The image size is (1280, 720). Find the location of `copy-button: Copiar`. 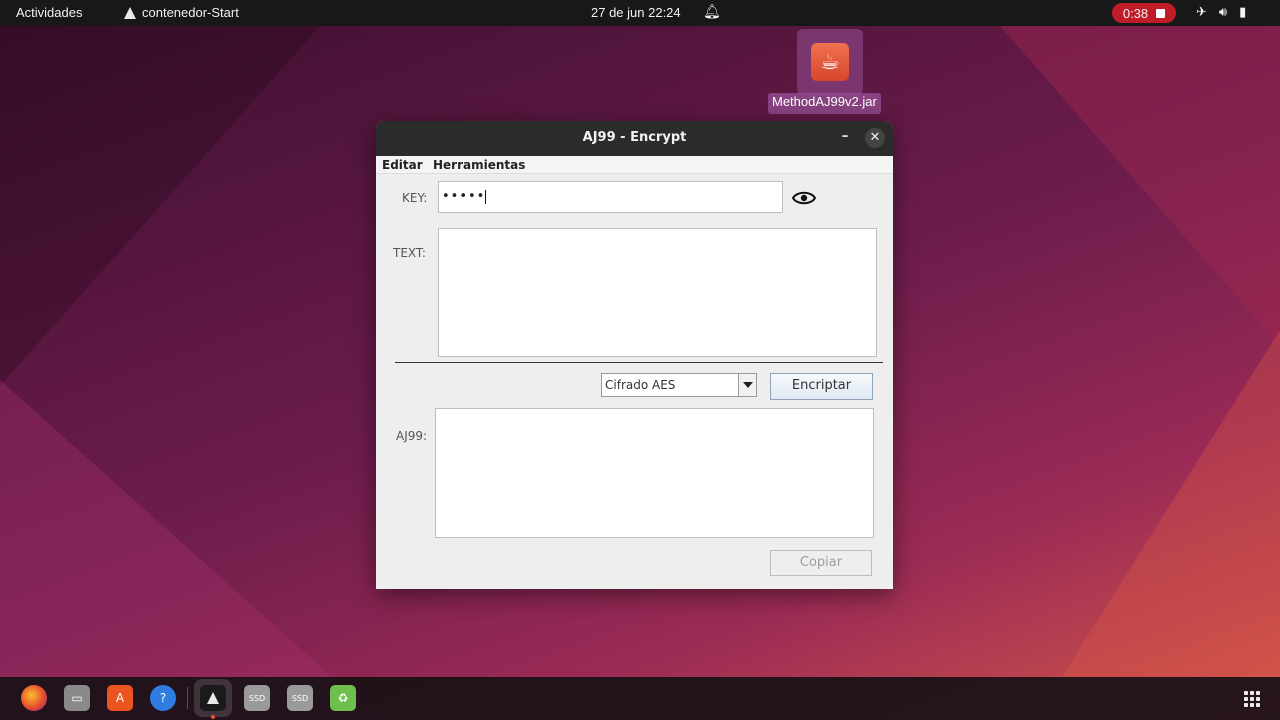

copy-button: Copiar is located at coordinates (821, 563).